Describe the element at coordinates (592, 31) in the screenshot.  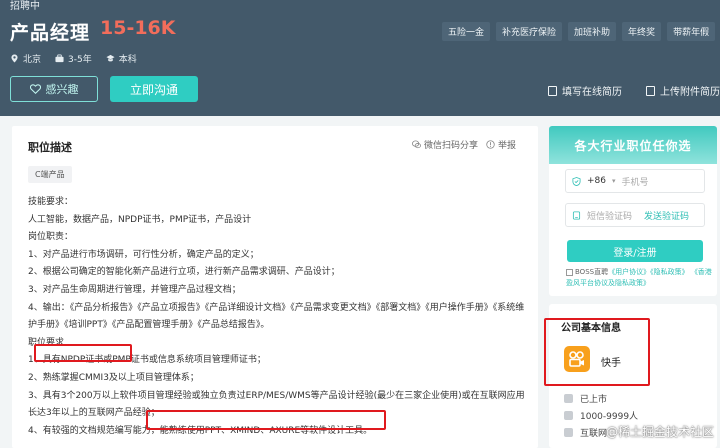
I see `benefit-tag: 加班补助` at that location.